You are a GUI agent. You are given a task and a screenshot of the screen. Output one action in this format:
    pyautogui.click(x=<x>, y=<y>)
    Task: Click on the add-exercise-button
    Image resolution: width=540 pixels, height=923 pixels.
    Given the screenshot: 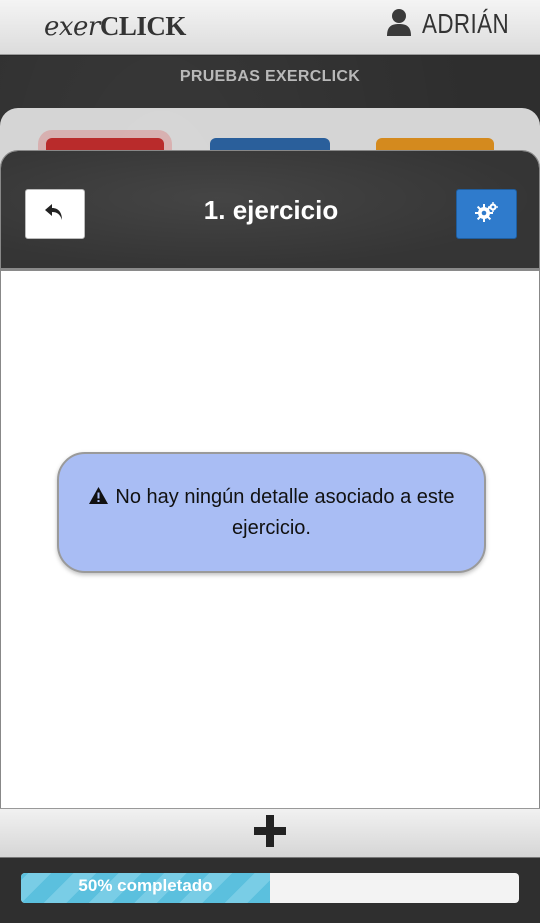 What is the action you would take?
    pyautogui.click(x=270, y=833)
    